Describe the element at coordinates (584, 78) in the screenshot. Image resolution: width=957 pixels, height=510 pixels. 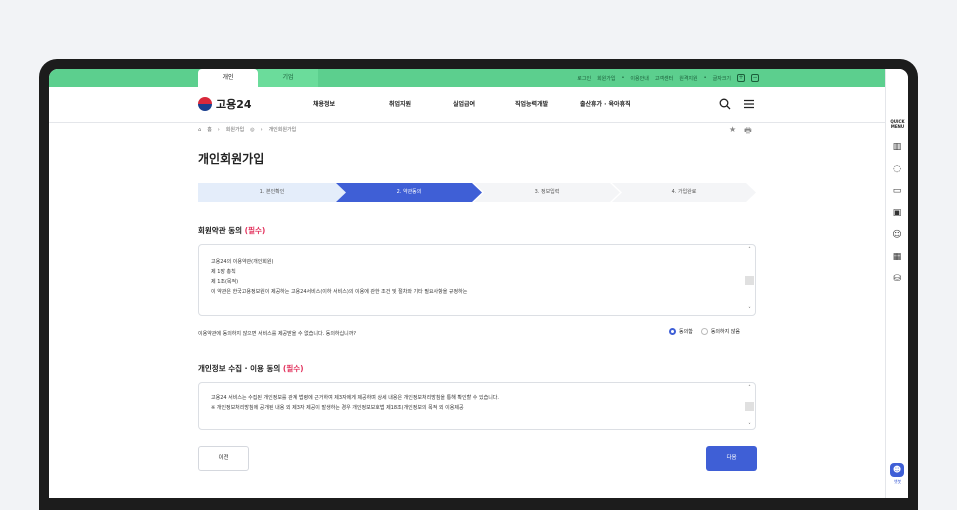
I see `login-link: 로그인` at that location.